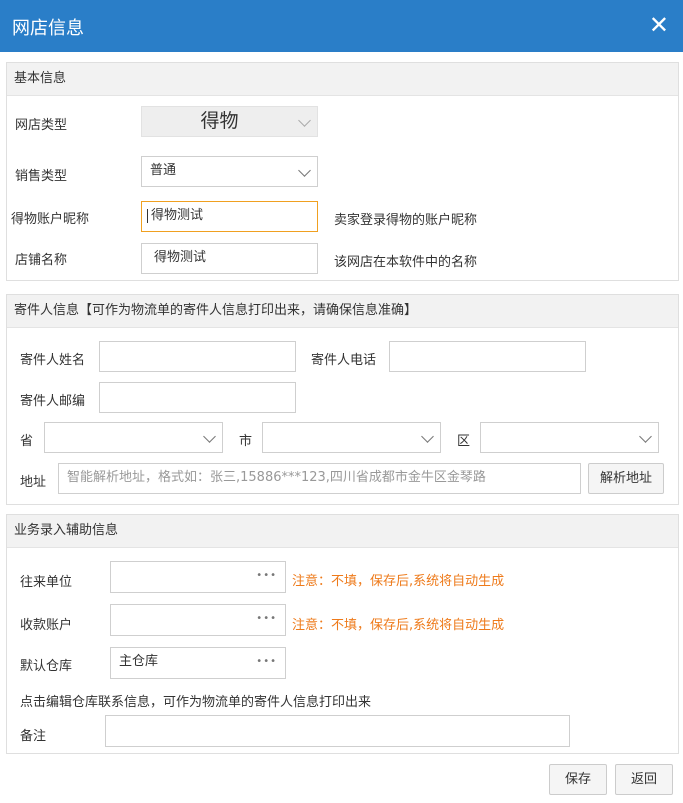 The width and height of the screenshot is (683, 803). I want to click on nickname-label: 得物账户昵称, so click(50, 219).